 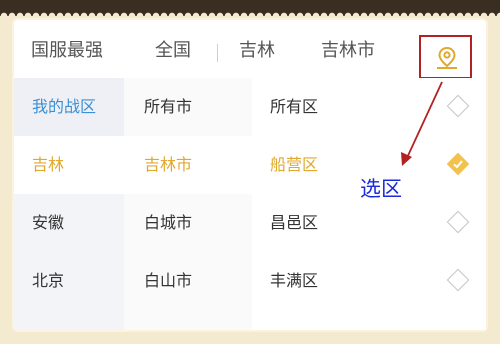 What do you see at coordinates (458, 164) in the screenshot?
I see `checkmark-icon` at bounding box center [458, 164].